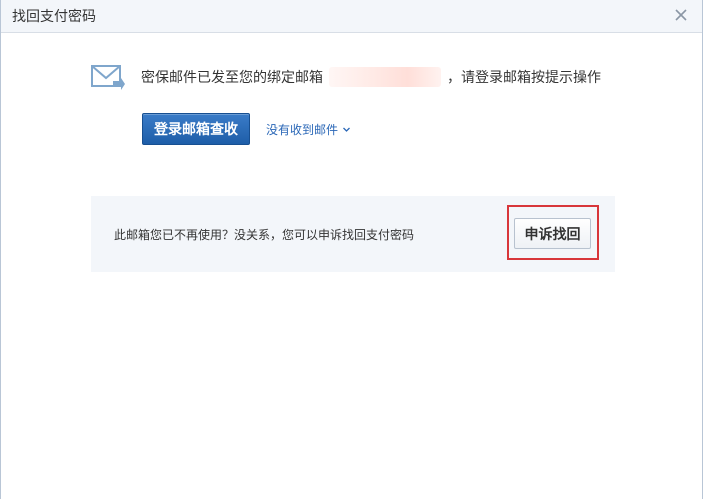  I want to click on email-sent-message: 密保邮件已发至您的绑定邮箱 ，请登录邮箱按提示操作, so click(371, 77).